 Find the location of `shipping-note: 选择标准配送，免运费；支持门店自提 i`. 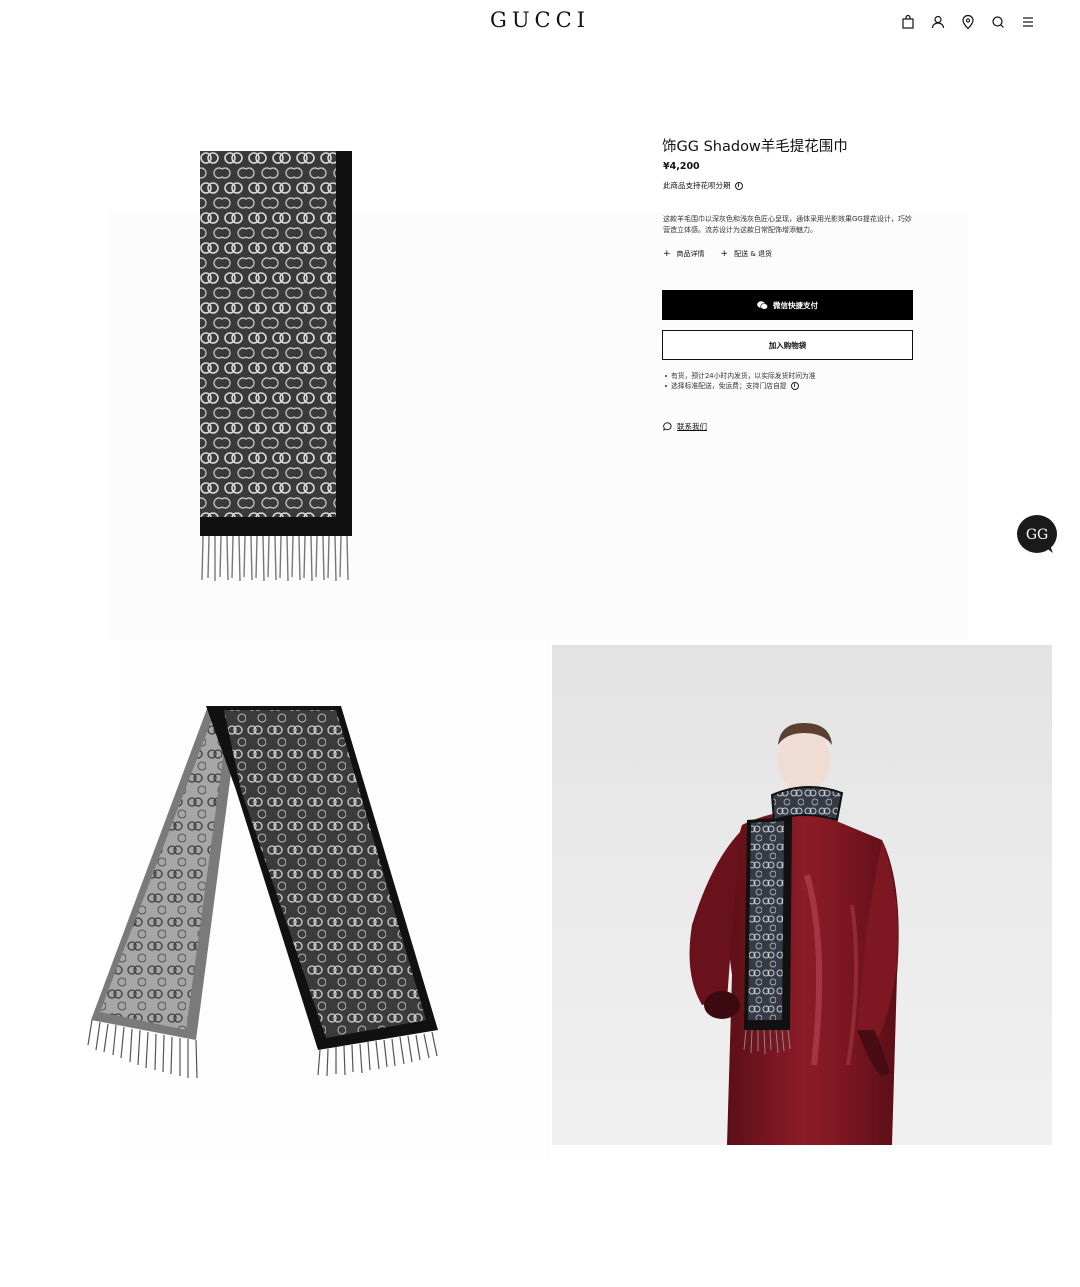

shipping-note: 选择标准配送，免运费；支持门店自提 i is located at coordinates (740, 386).